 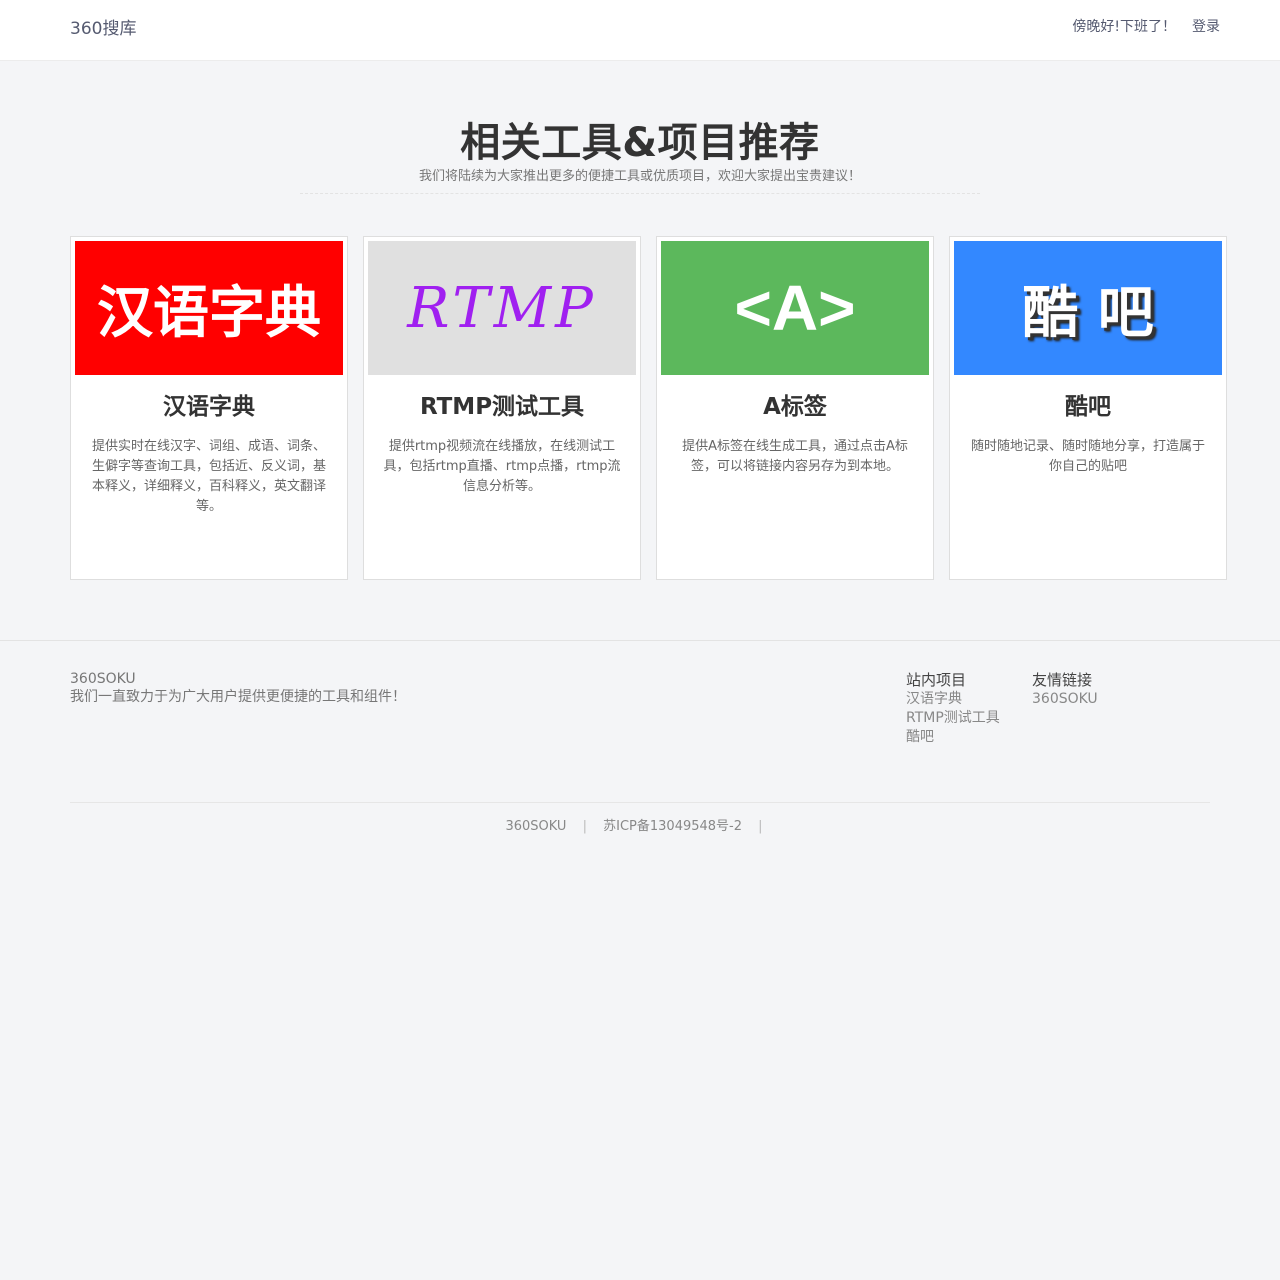 I want to click on section-divider, so click(x=640, y=193).